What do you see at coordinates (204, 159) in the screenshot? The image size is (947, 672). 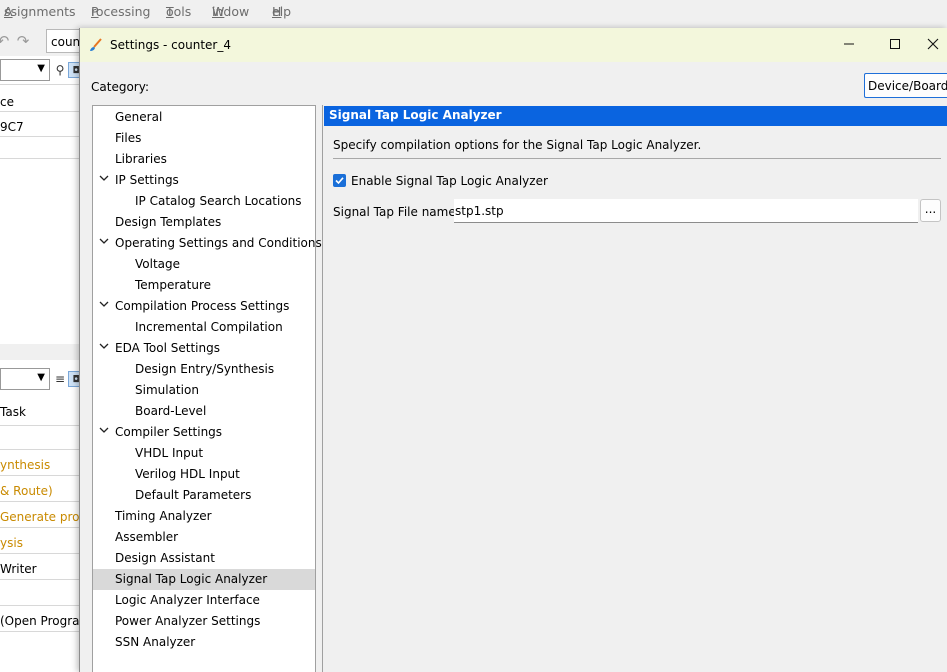 I see `tree-item: Libraries` at bounding box center [204, 159].